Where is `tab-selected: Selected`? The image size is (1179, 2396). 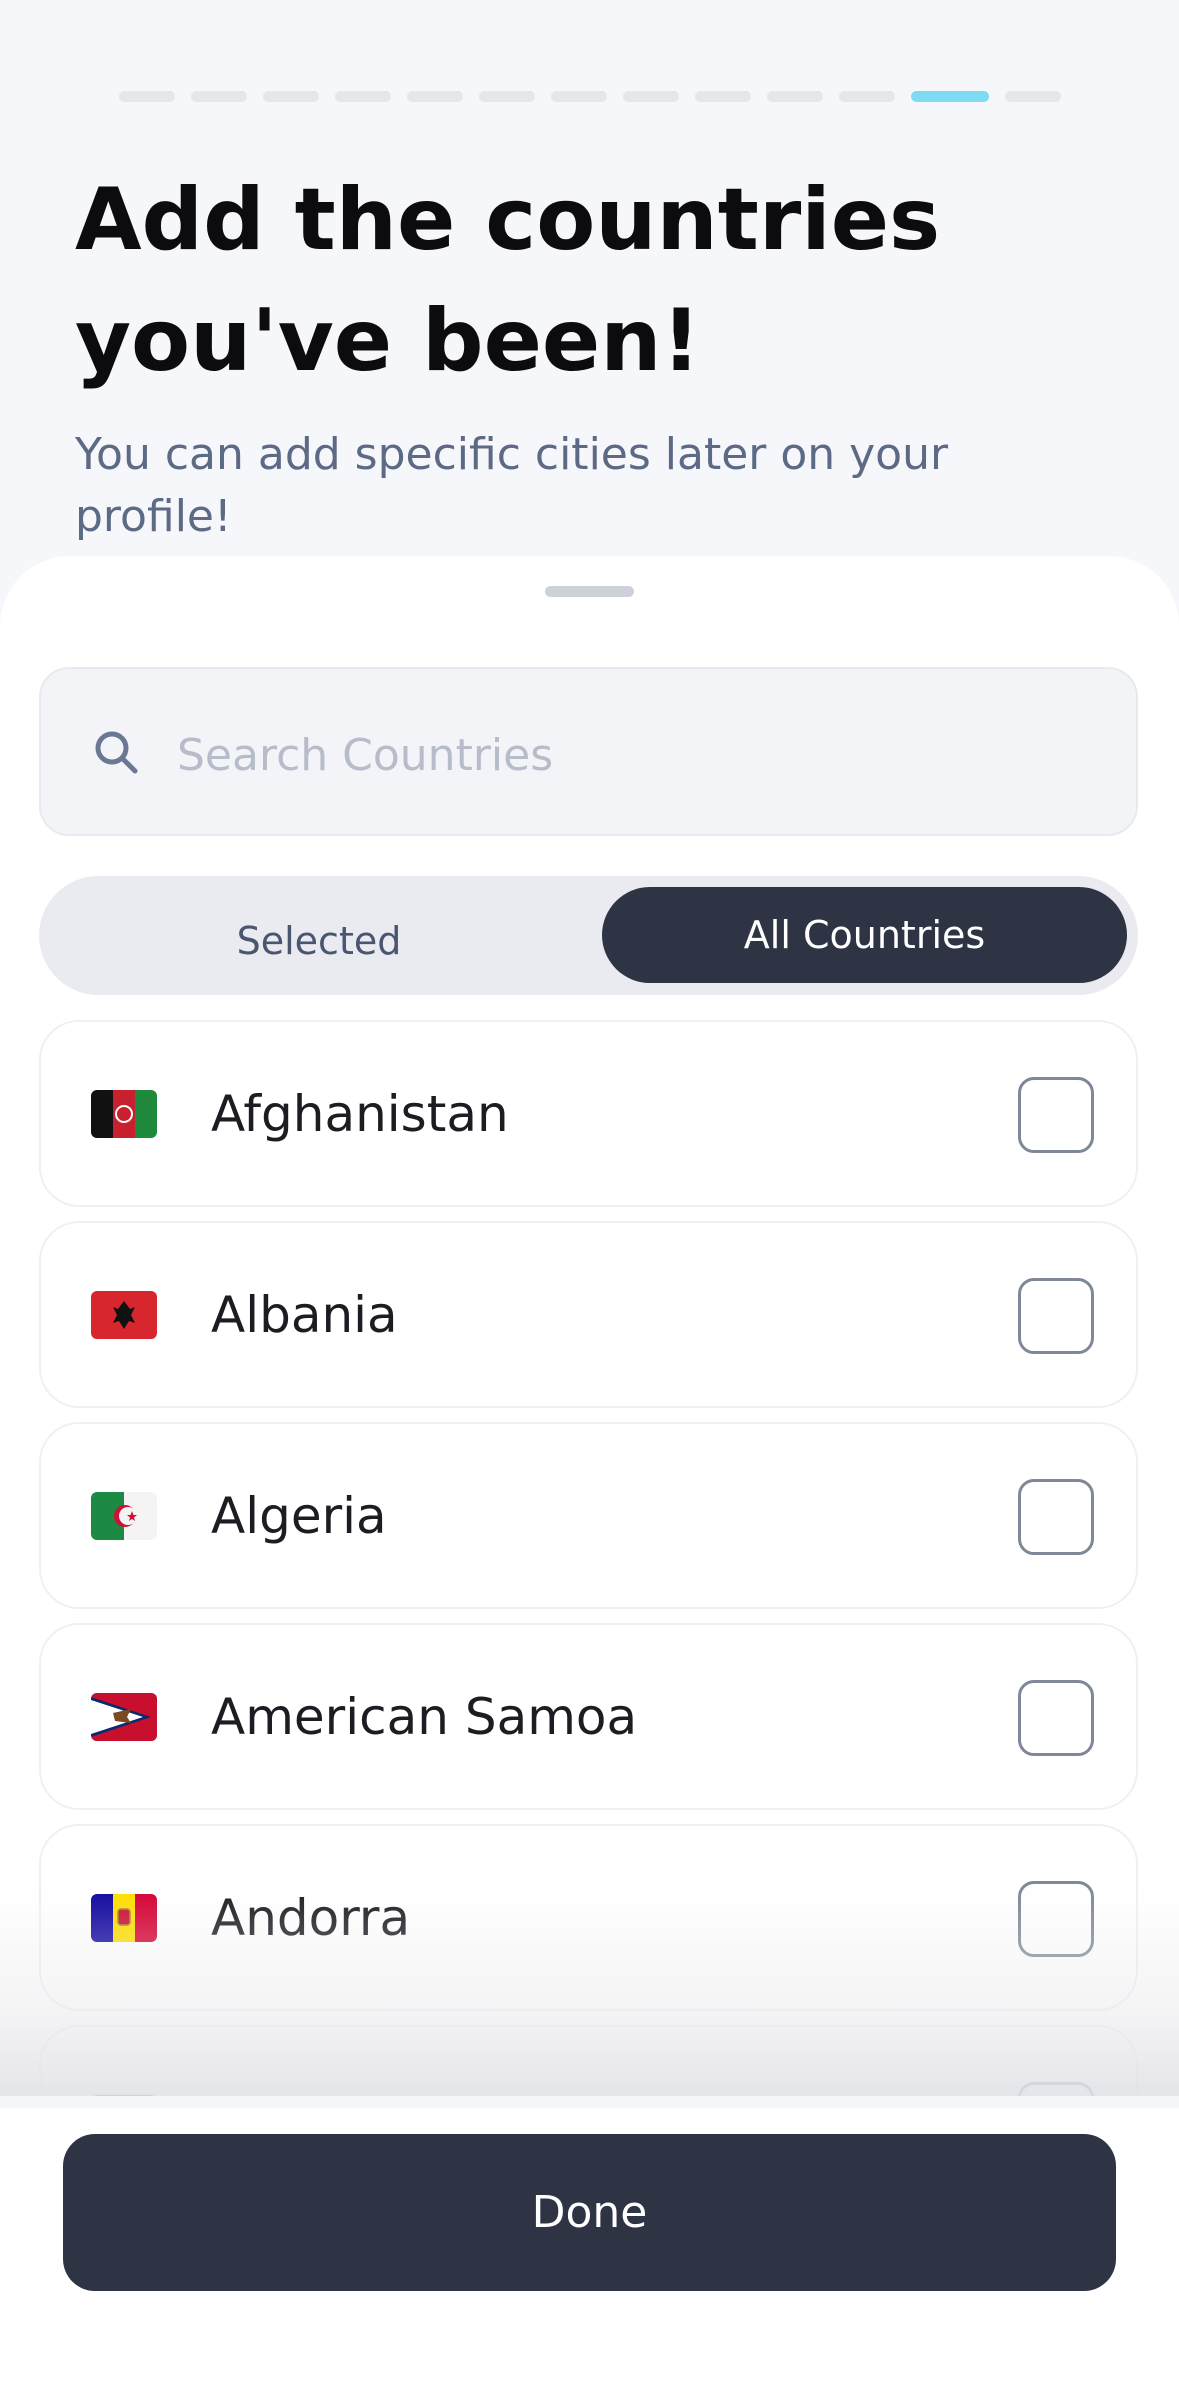
tab-selected: Selected is located at coordinates (319, 941).